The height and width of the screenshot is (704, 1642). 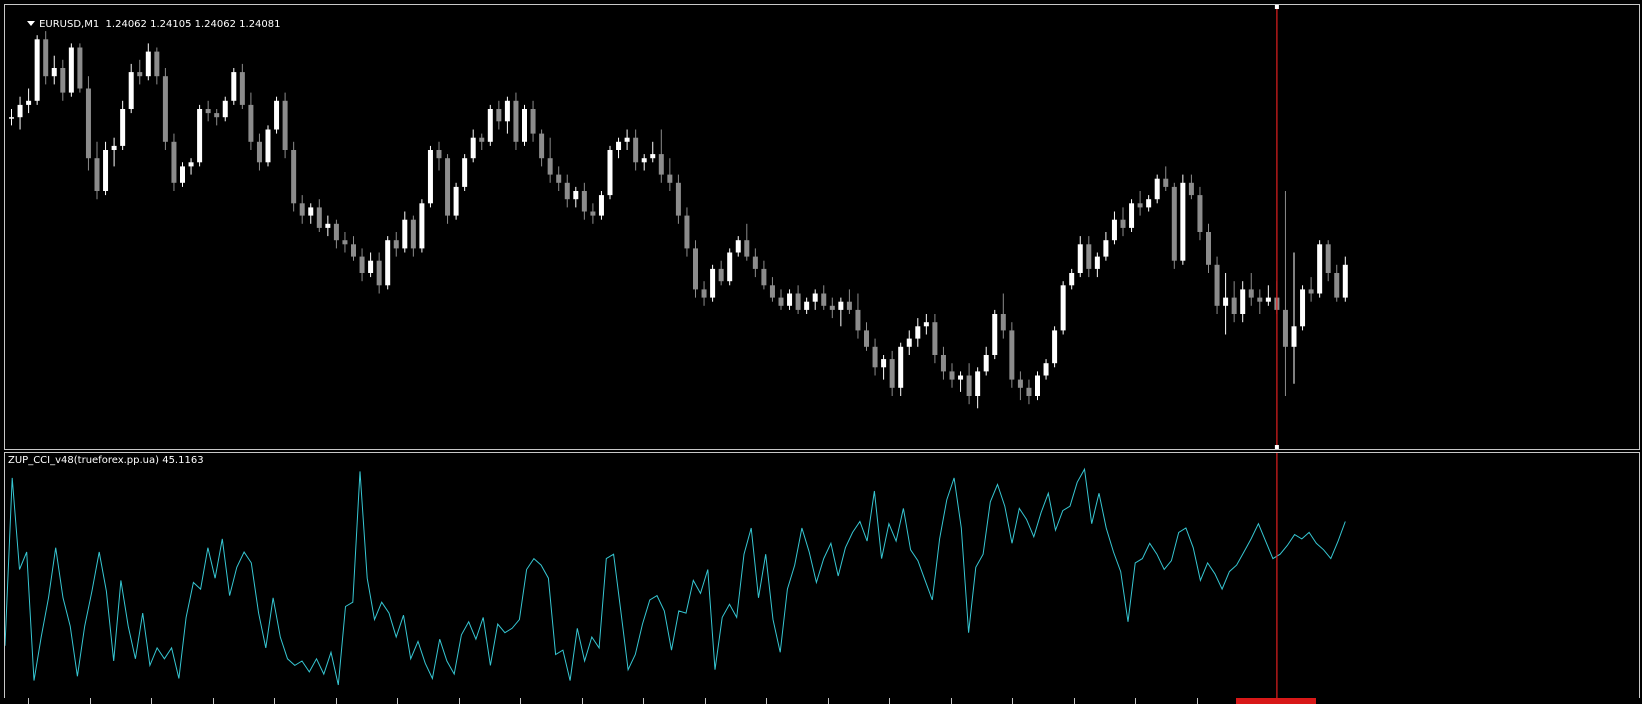 What do you see at coordinates (31, 23) in the screenshot?
I see `dropdown-triangle-icon` at bounding box center [31, 23].